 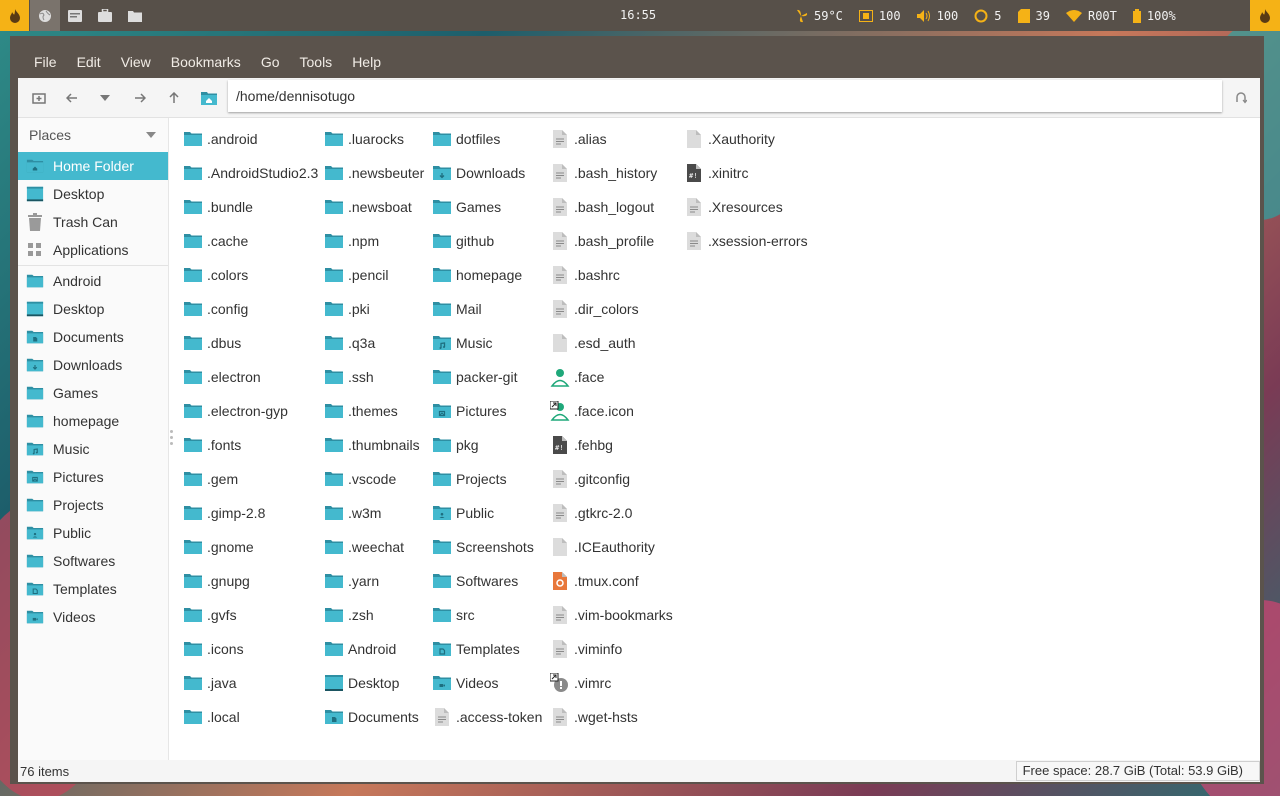 I want to click on file-item: .bash_profile, so click(x=602, y=241).